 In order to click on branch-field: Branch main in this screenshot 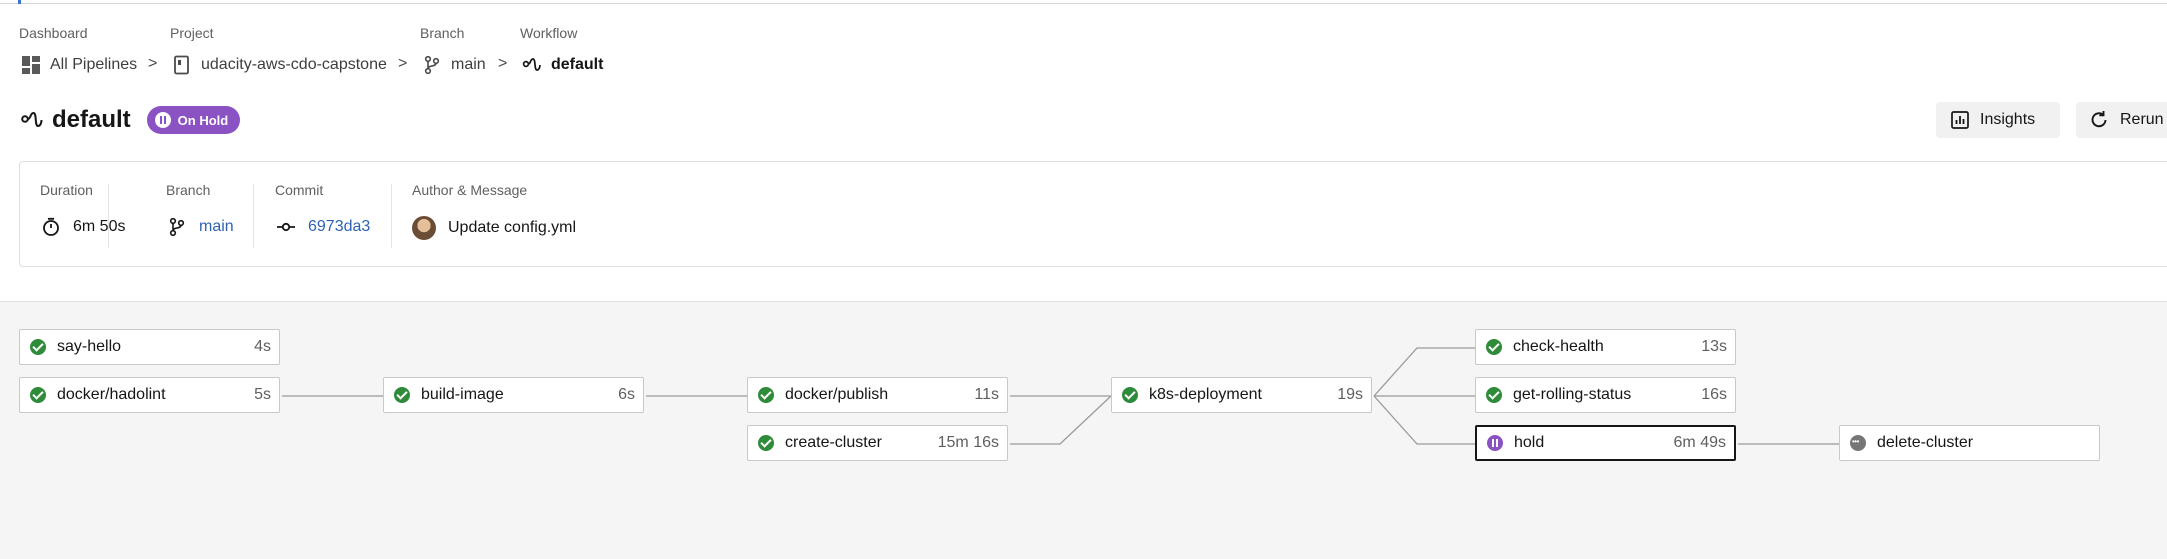, I will do `click(200, 209)`.